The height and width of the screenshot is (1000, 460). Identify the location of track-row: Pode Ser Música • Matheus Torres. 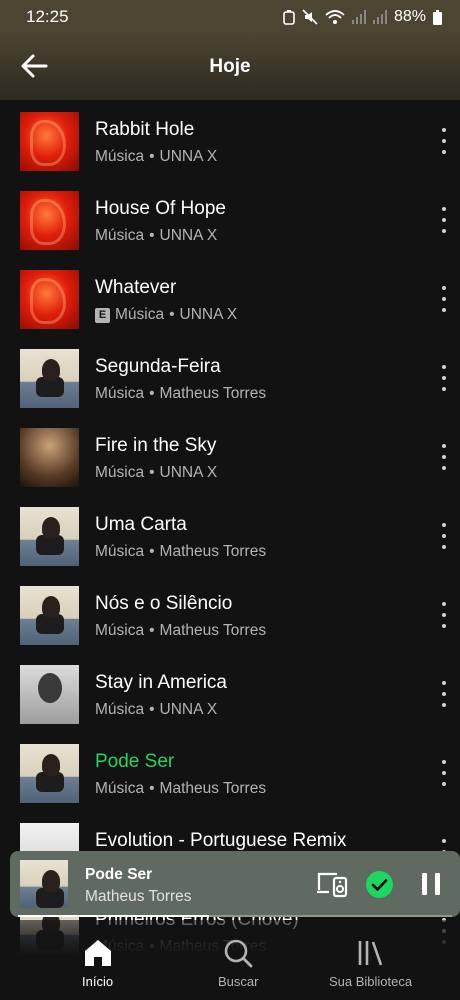
(230, 771).